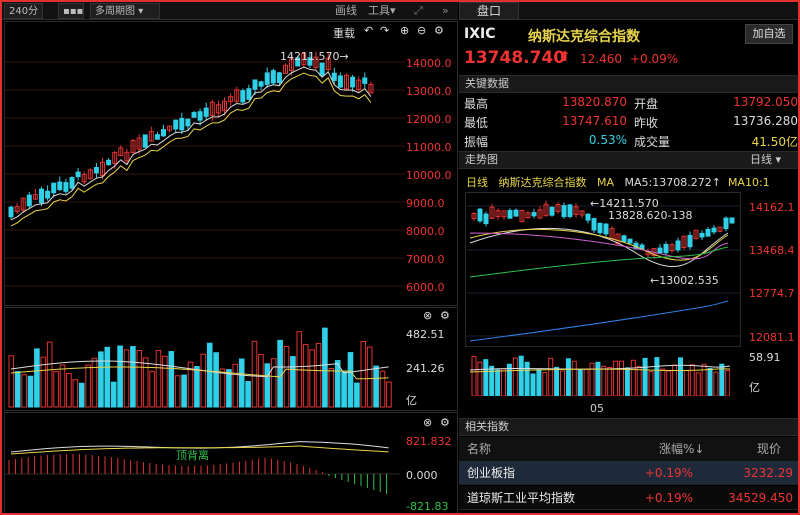  I want to click on related-price: 3232.29, so click(768, 473).